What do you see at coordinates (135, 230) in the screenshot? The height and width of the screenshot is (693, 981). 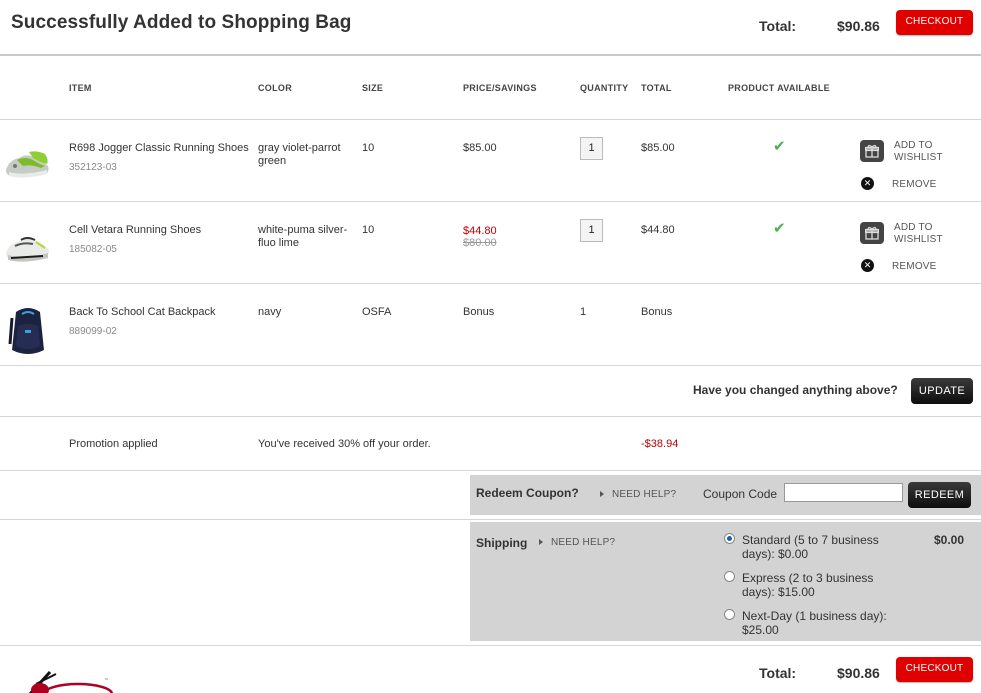 I see `item-name: Cell Vetara Running Shoes` at bounding box center [135, 230].